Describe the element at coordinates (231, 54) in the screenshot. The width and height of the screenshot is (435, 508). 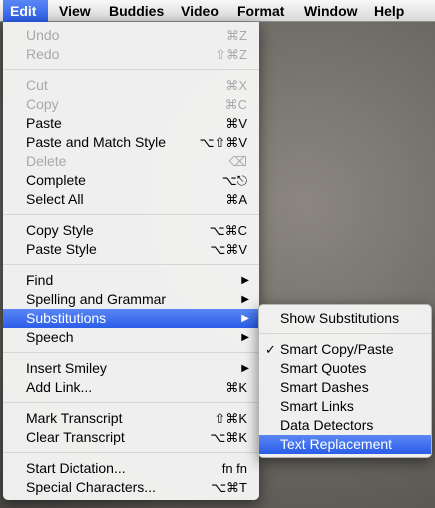
I see `redo-shortcut: ⇧⌘Z` at that location.